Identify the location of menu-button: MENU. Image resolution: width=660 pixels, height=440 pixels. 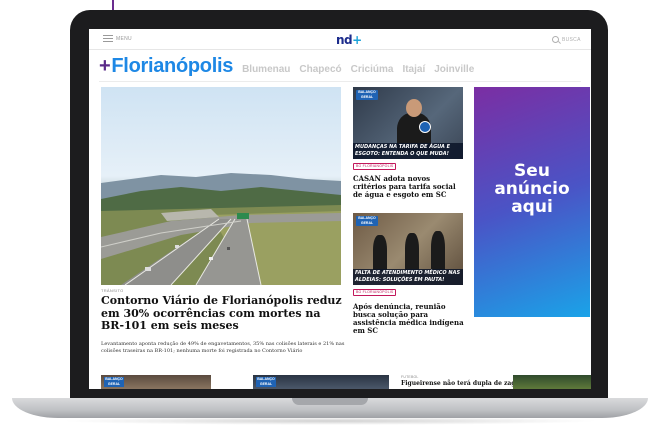
(117, 38).